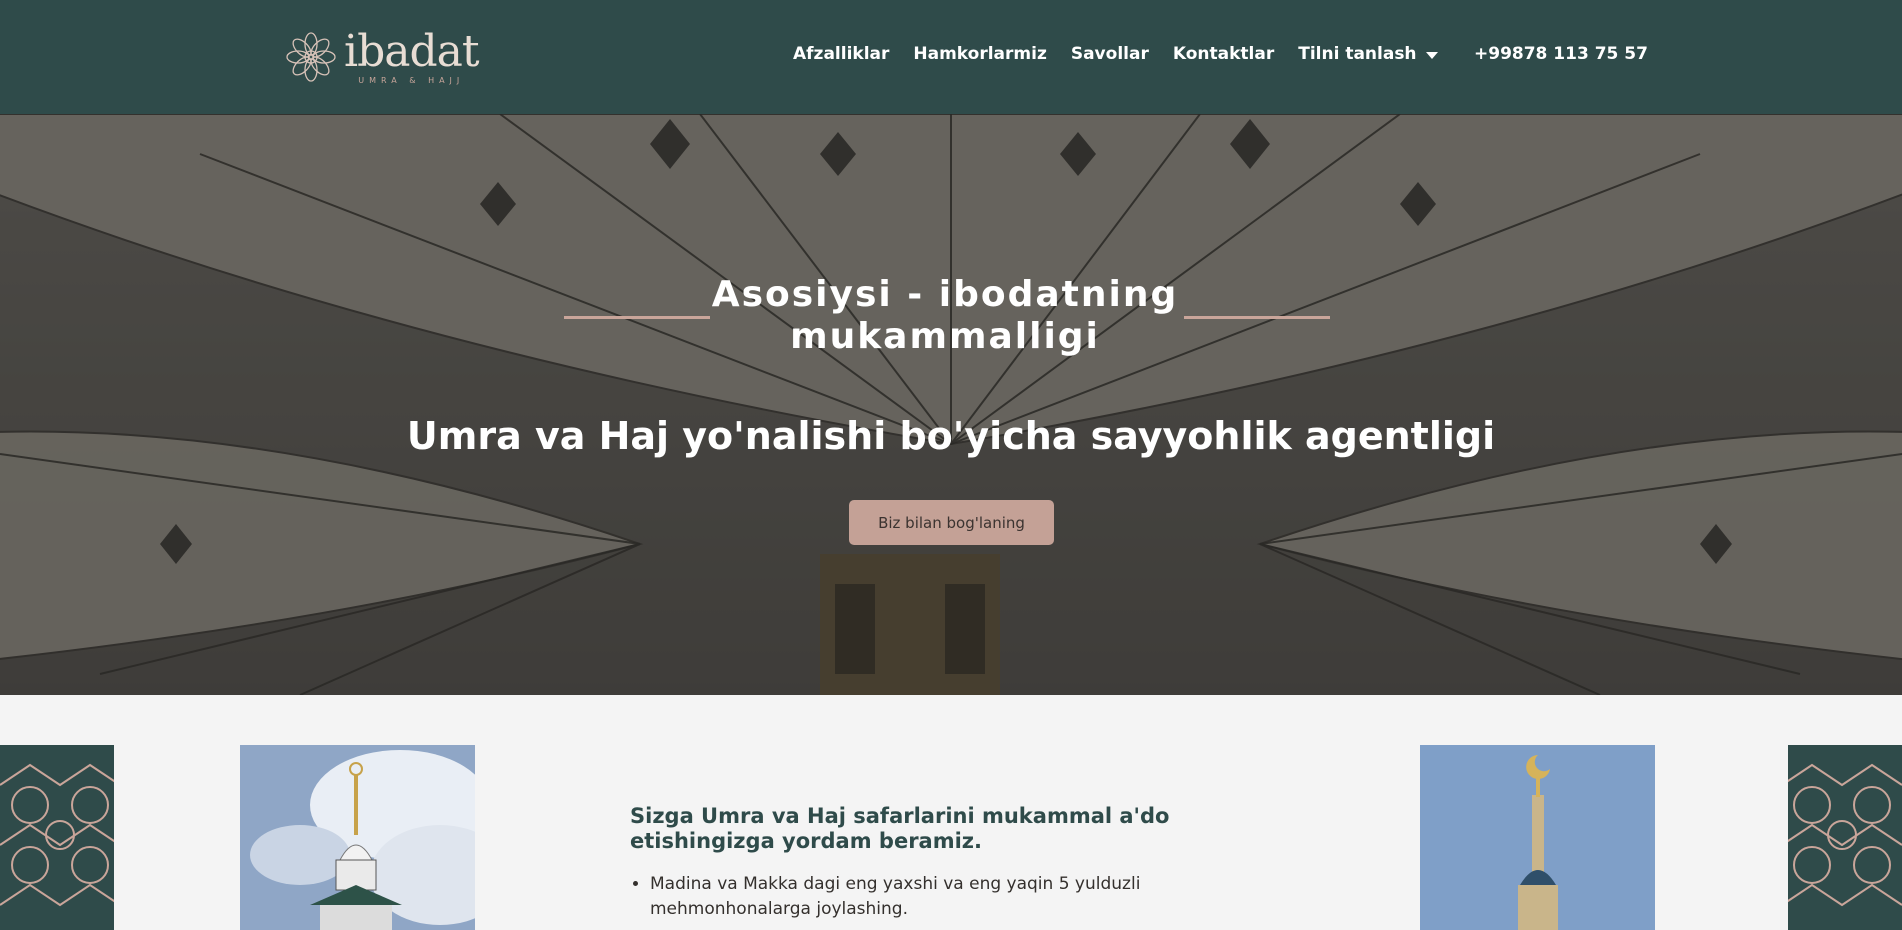 The image size is (1902, 930). Describe the element at coordinates (412, 51) in the screenshot. I see `logo-wordmark: ibadat` at that location.